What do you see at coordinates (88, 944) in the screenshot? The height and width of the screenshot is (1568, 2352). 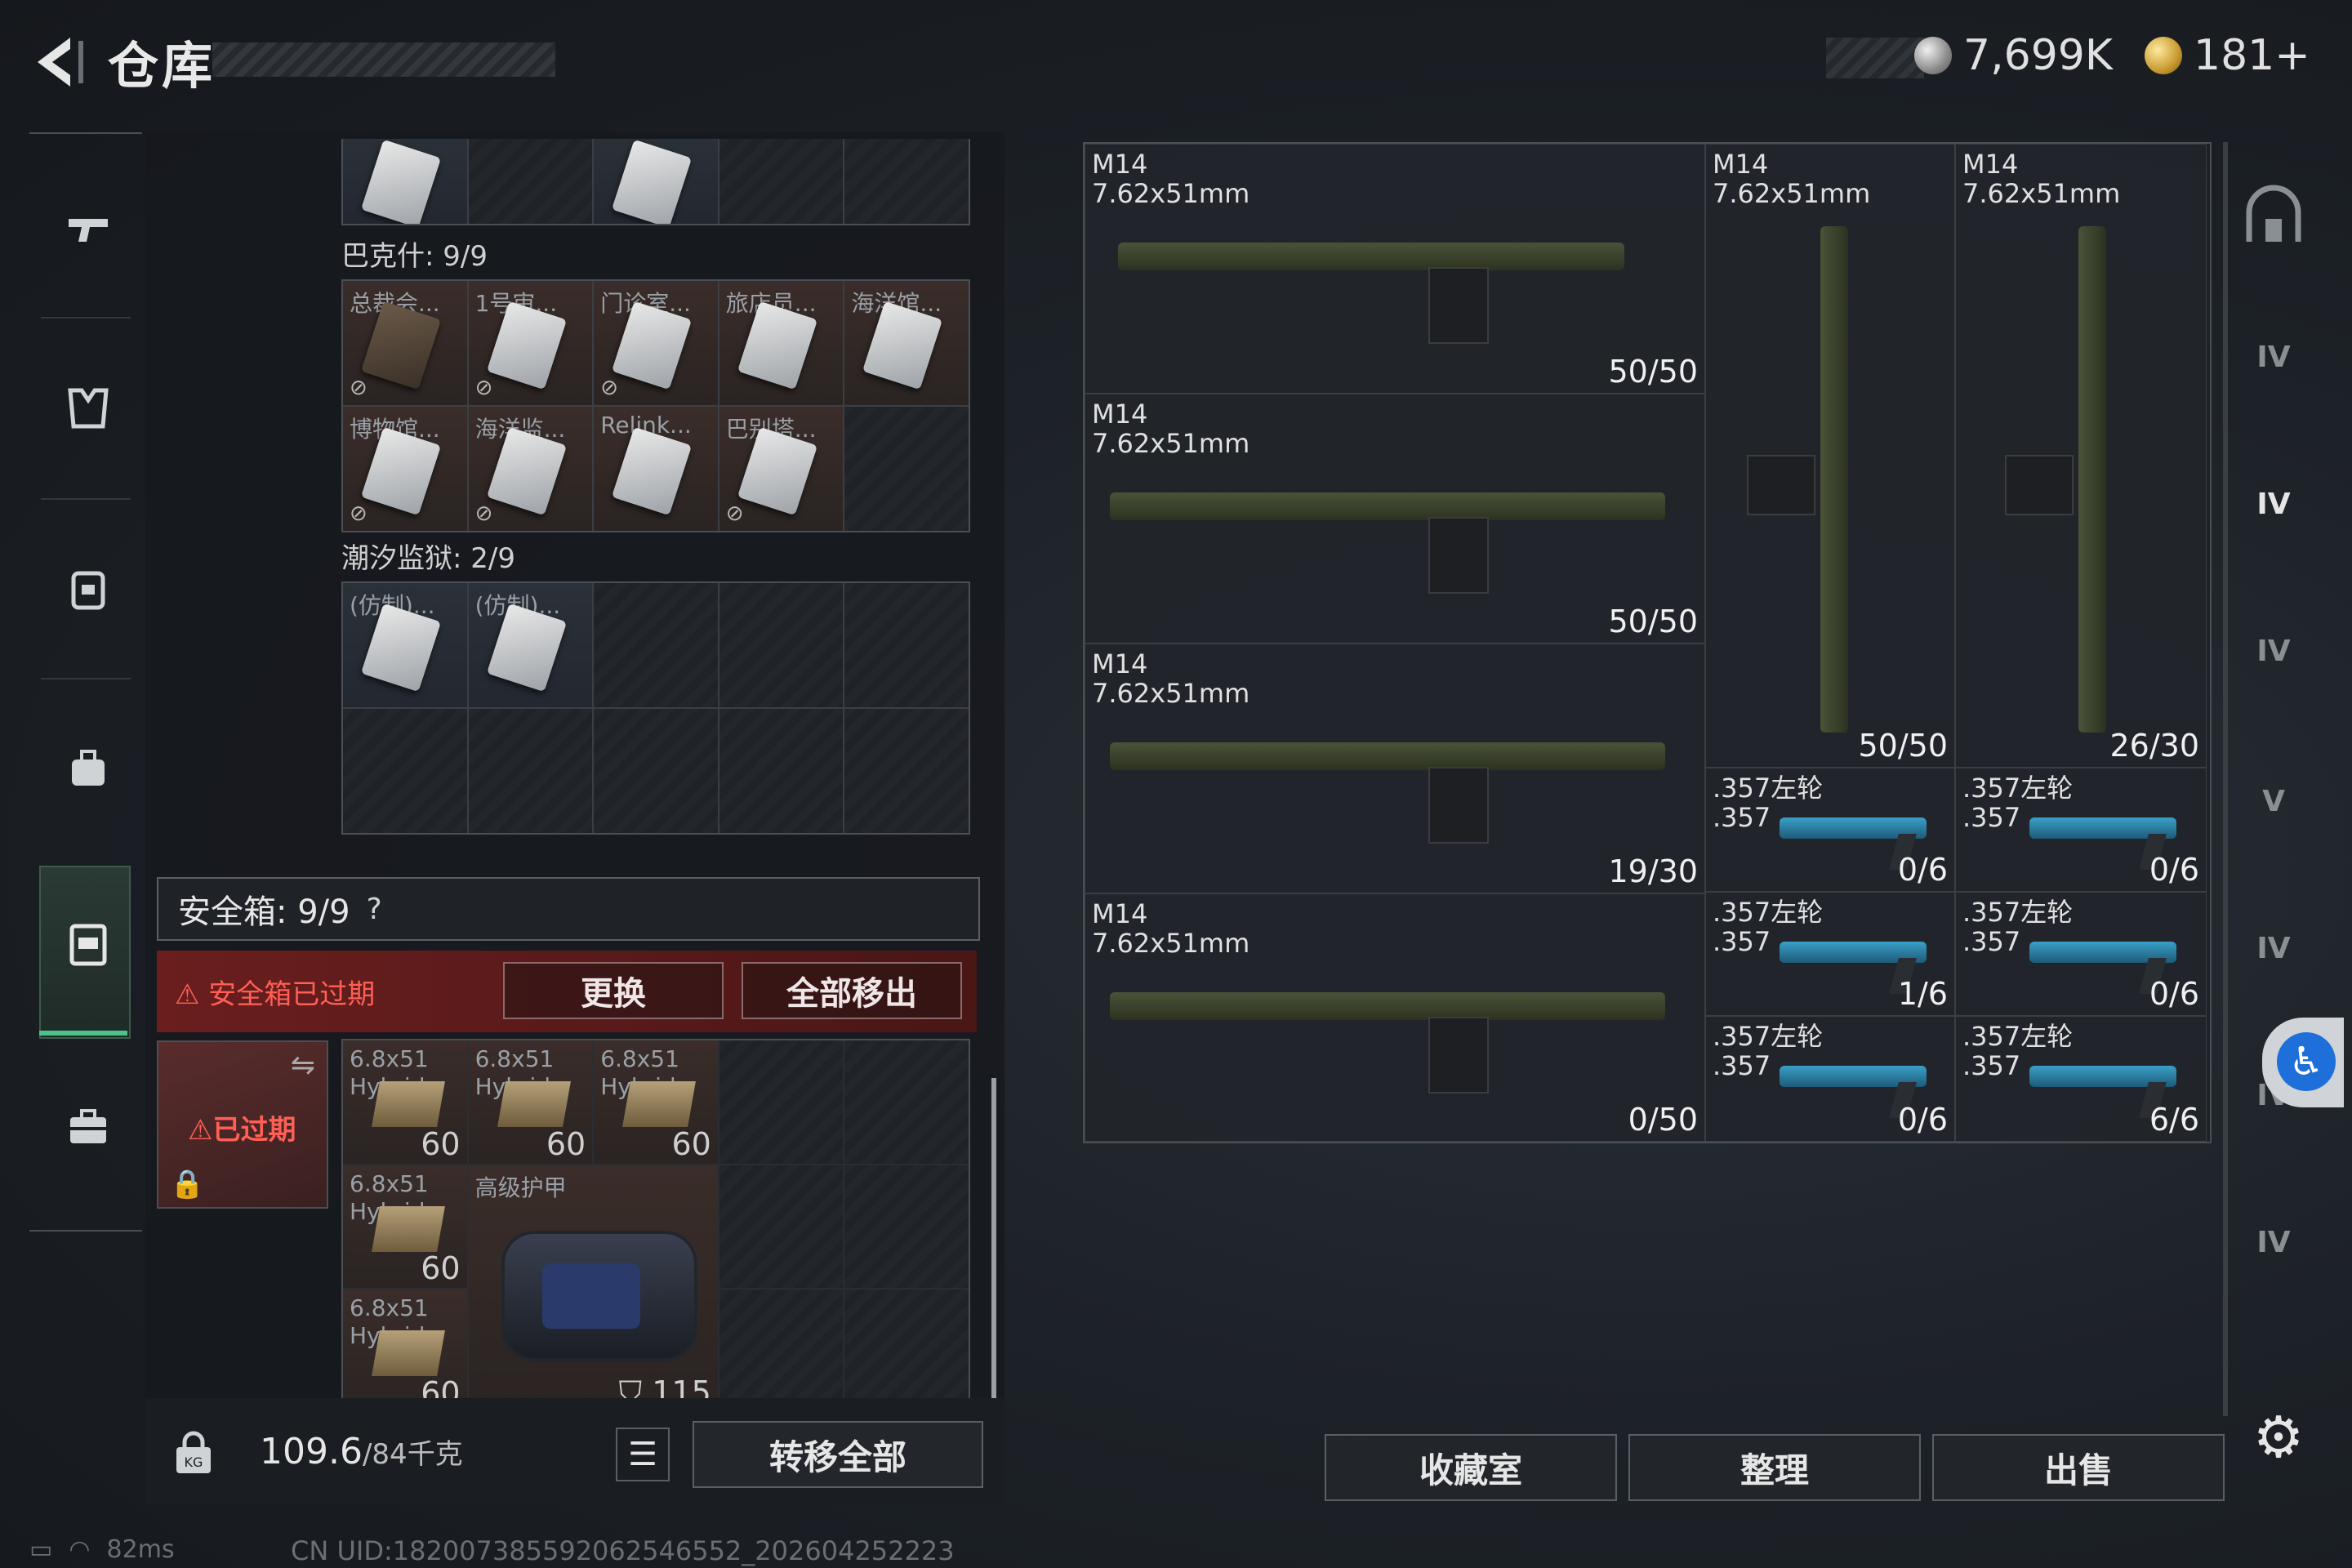 I see `safe-box-icon` at bounding box center [88, 944].